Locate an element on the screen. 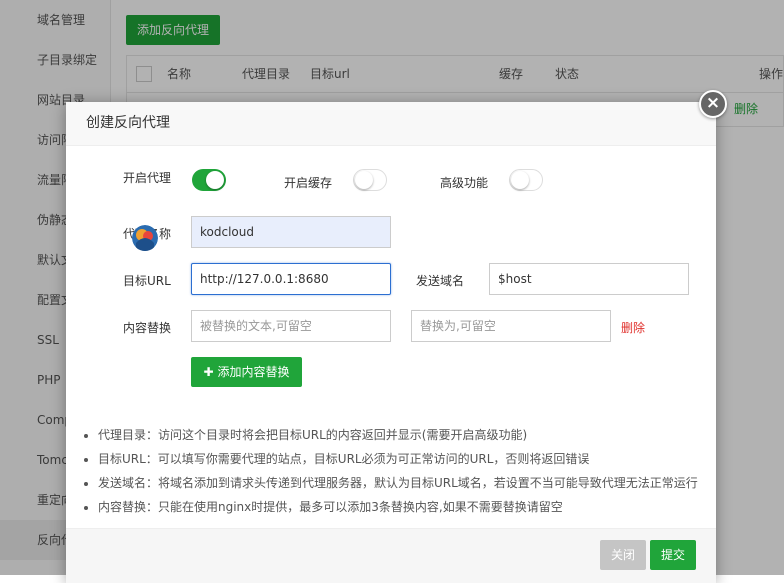  send-domain-input: $host is located at coordinates (589, 279).